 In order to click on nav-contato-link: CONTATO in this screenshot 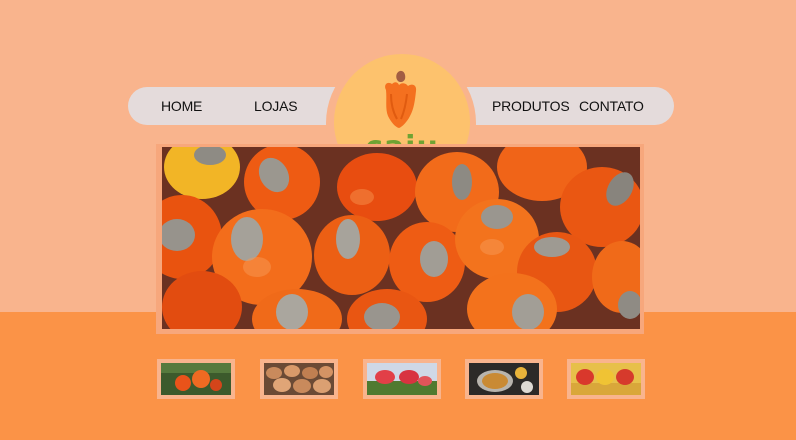, I will do `click(611, 106)`.